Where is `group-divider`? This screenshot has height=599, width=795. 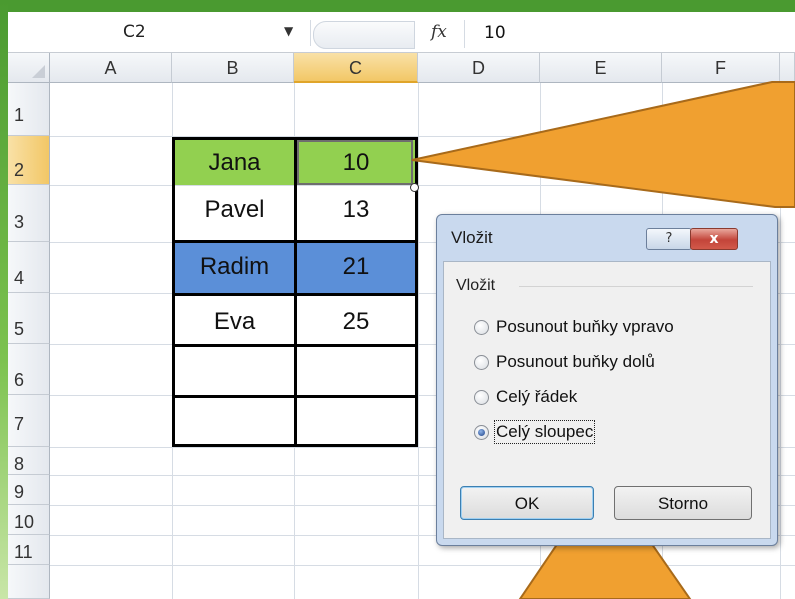 group-divider is located at coordinates (636, 286).